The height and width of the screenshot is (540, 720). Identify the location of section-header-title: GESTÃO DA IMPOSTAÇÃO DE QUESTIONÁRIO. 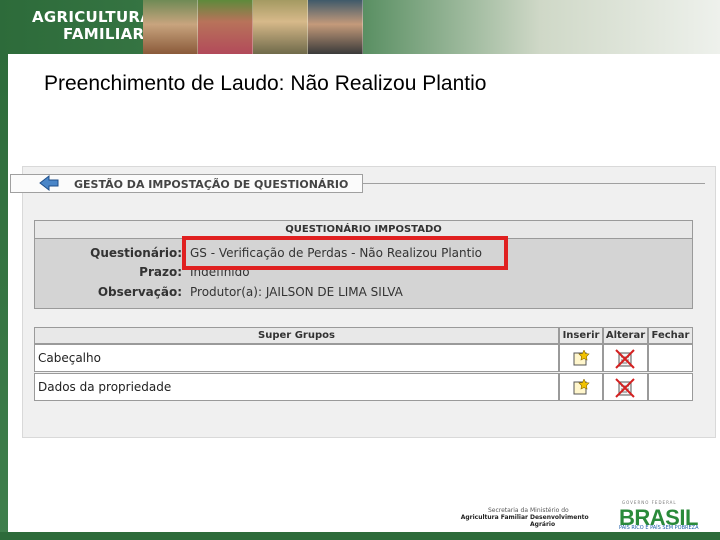
(211, 184).